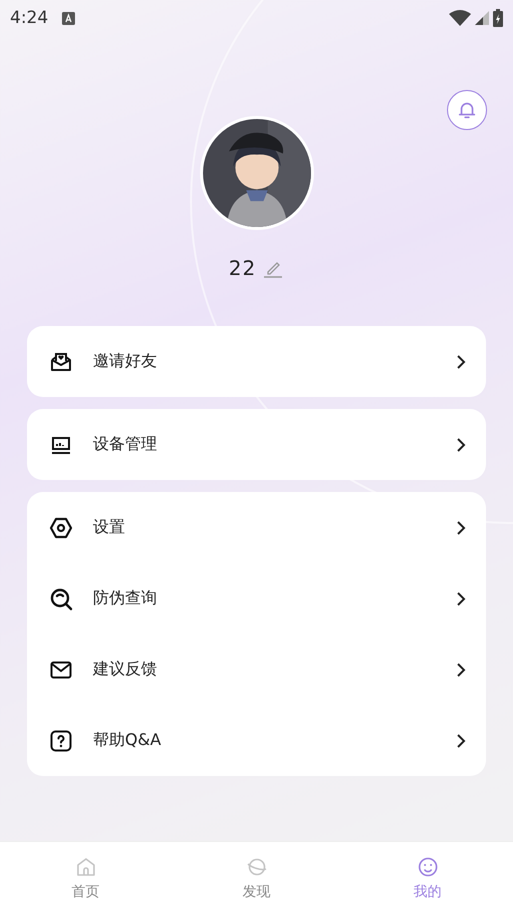 The width and height of the screenshot is (513, 913). I want to click on menu-item: 建议反馈, so click(256, 669).